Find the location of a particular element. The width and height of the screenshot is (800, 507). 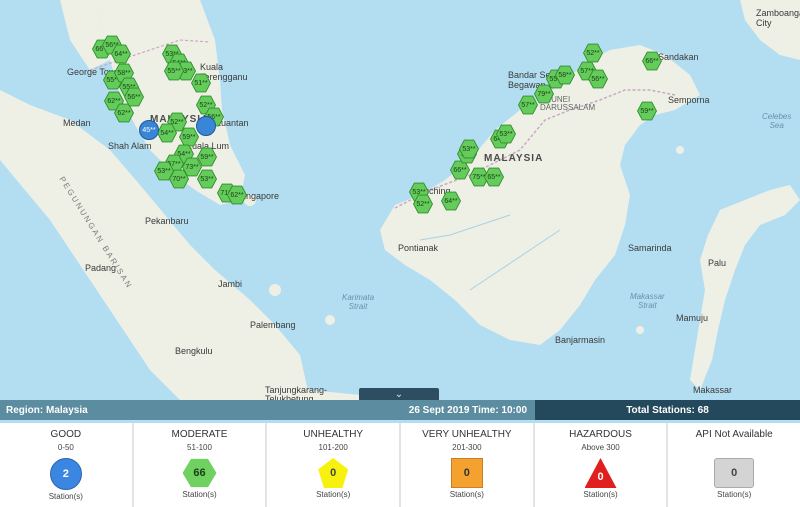

label-medan: Medan is located at coordinates (77, 123).